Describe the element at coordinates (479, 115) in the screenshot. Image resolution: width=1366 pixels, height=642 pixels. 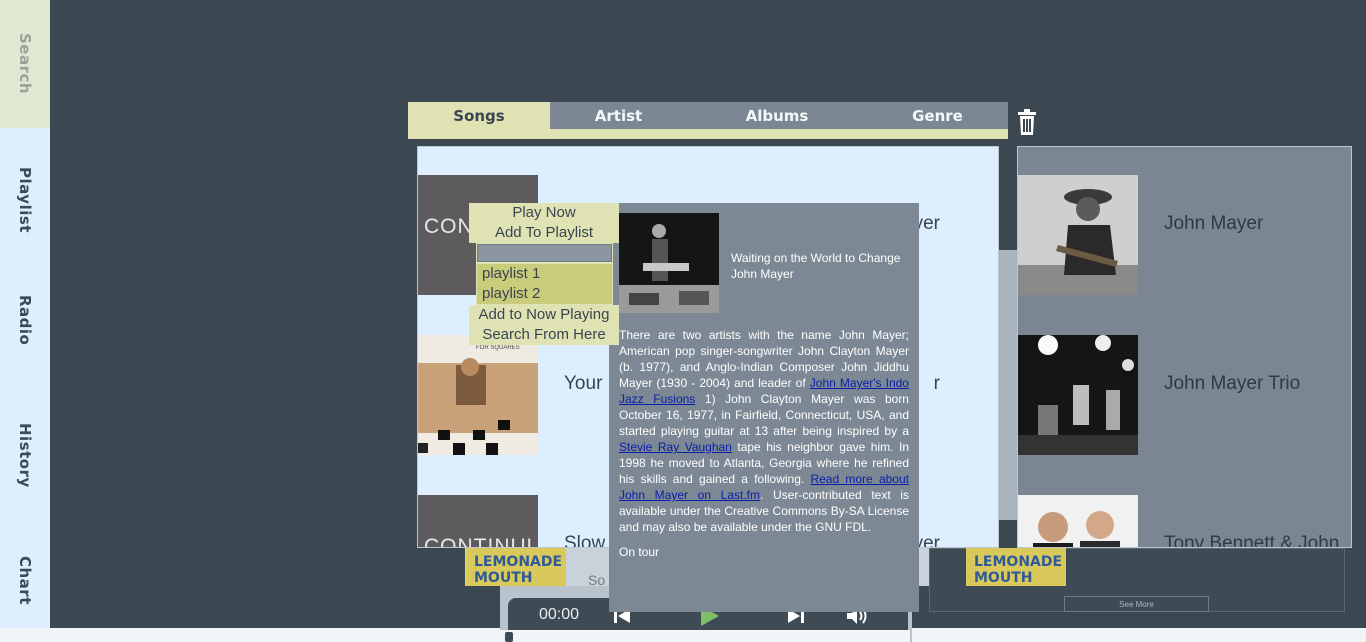
I see `tab-songs: Songs` at that location.